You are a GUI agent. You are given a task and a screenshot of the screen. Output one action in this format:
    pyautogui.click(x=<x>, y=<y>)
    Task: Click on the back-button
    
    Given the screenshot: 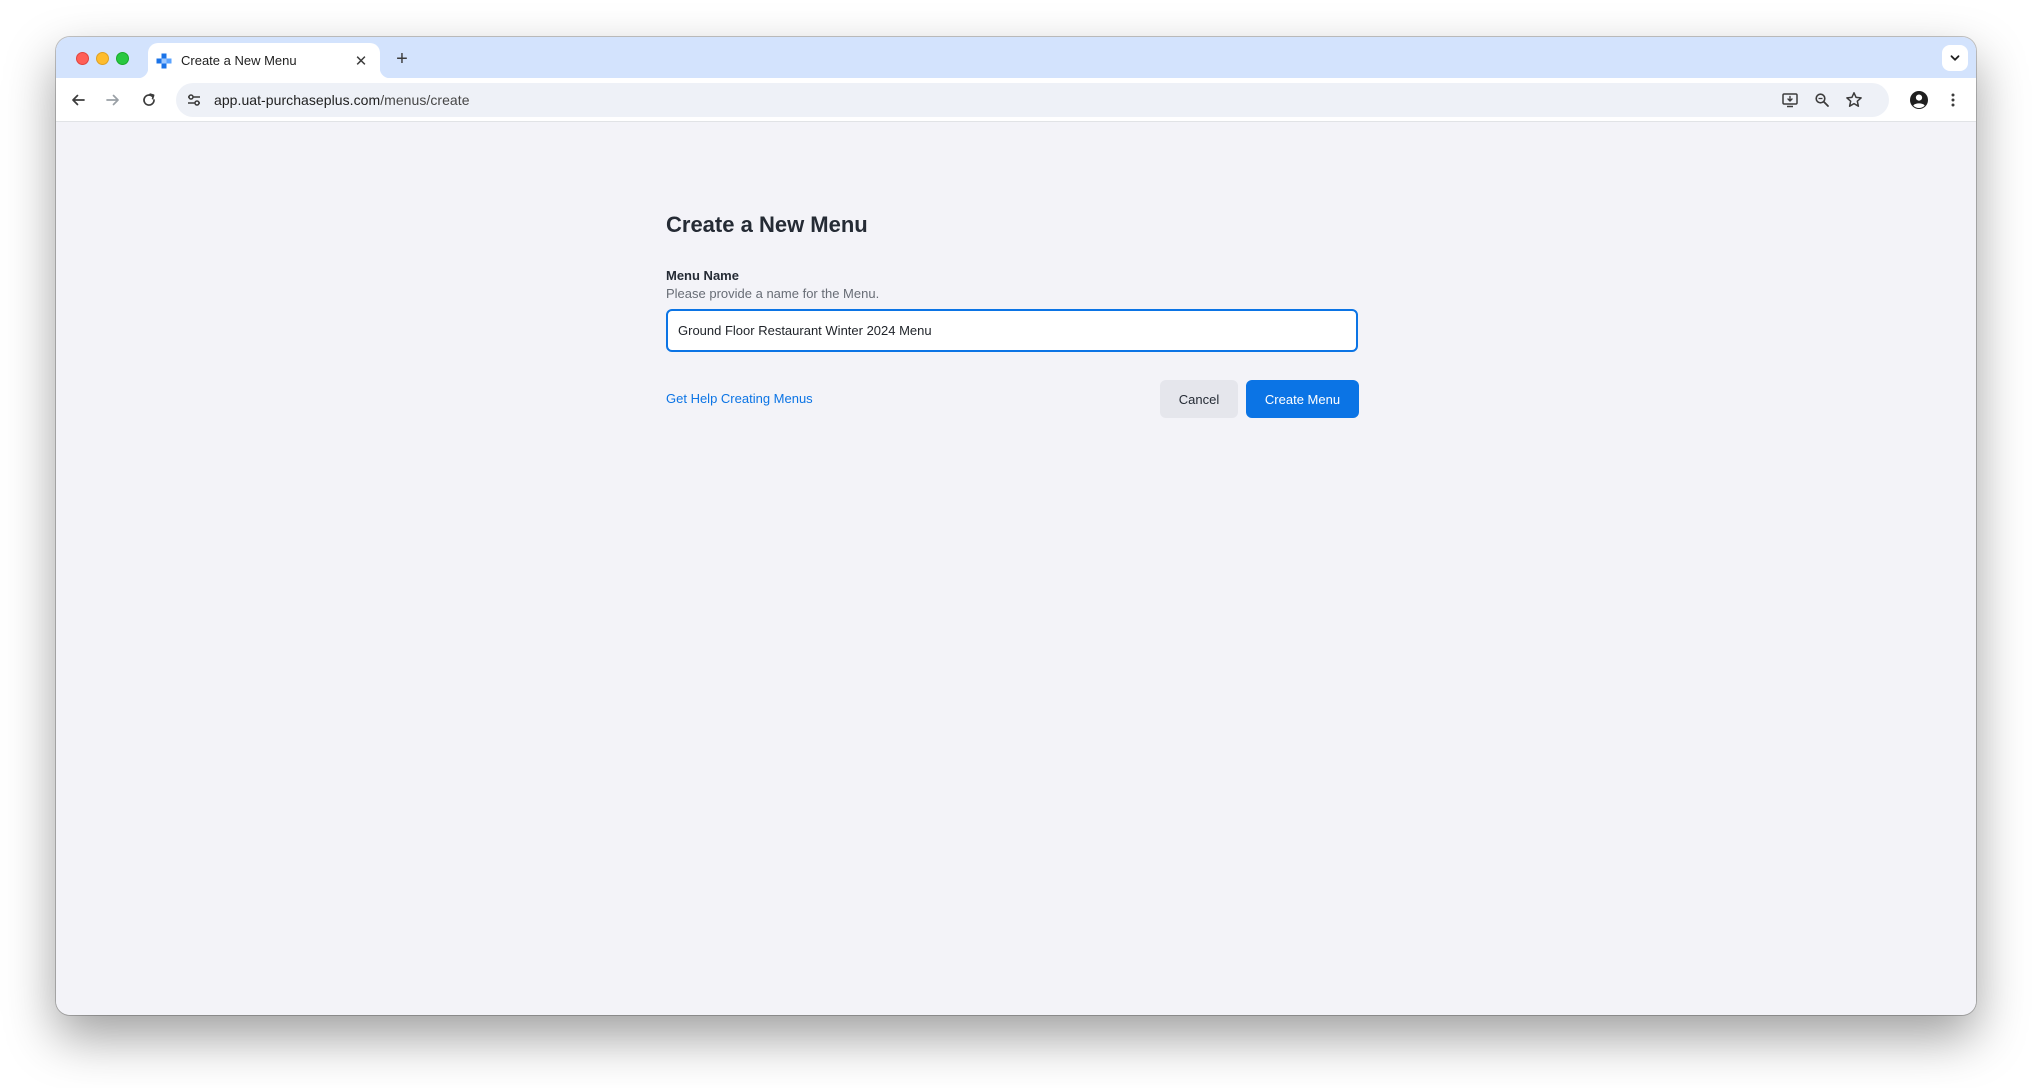 What is the action you would take?
    pyautogui.click(x=78, y=100)
    